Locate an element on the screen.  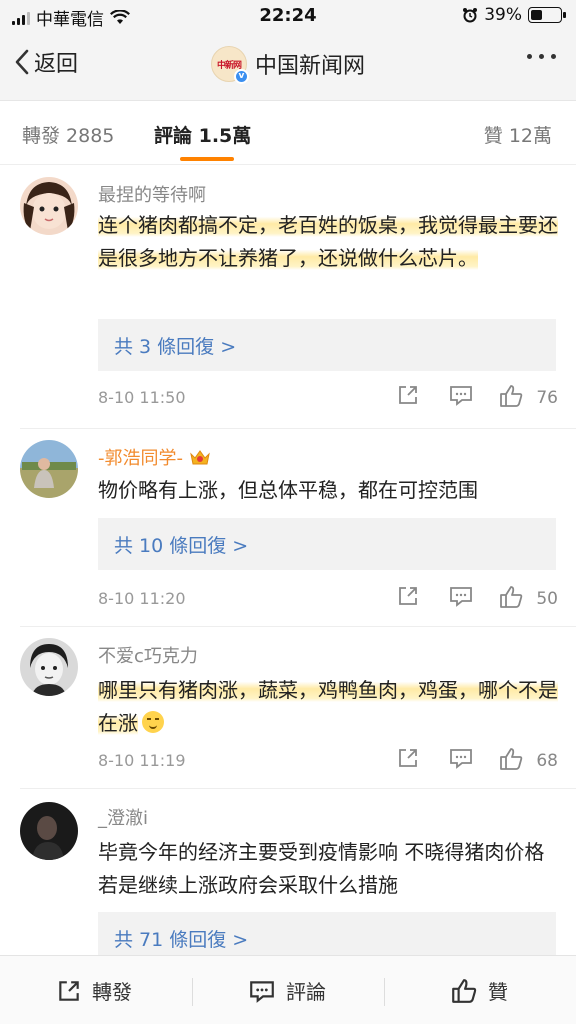
logo-text: 中新网 is located at coordinates (229, 65).